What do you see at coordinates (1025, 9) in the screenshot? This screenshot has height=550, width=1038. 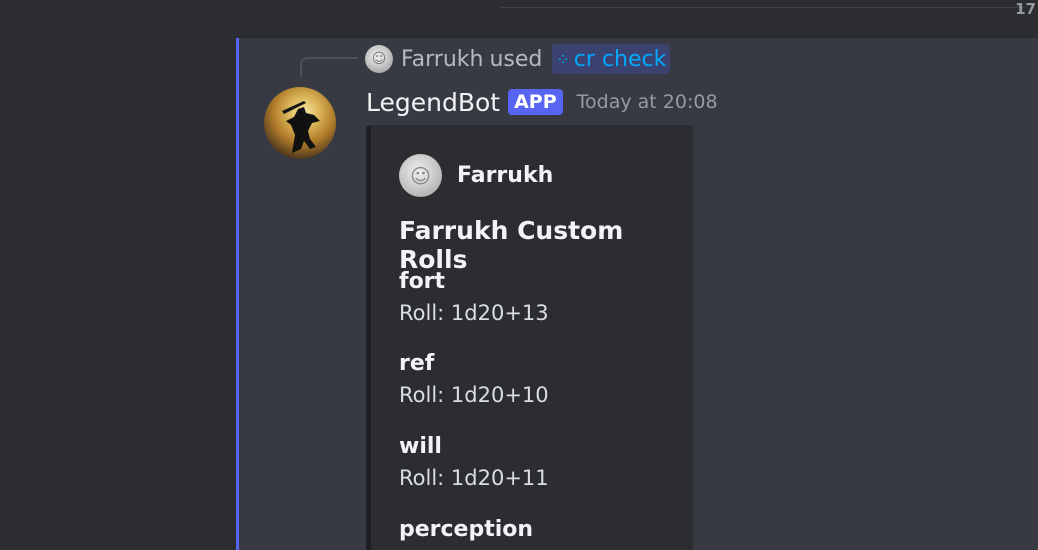 I see `top-counter: 17` at bounding box center [1025, 9].